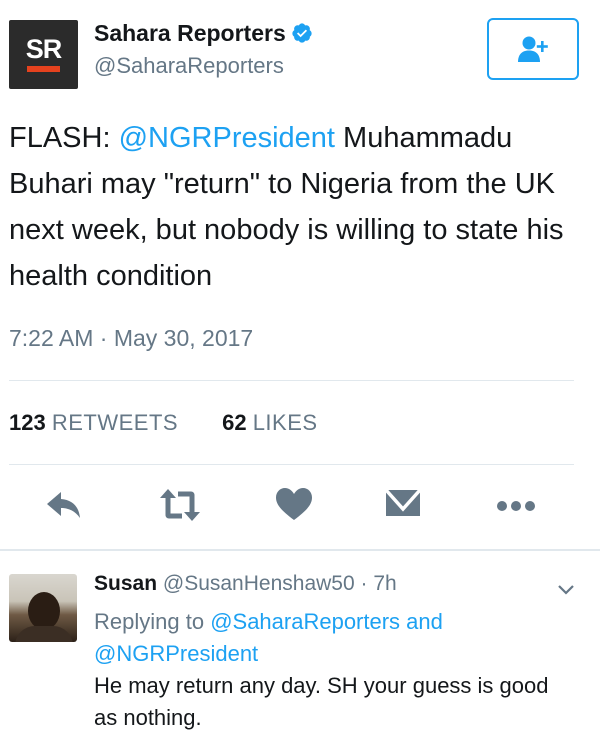  I want to click on tweet-stats: 123 RETWEETS 62 LIKES, so click(163, 423).